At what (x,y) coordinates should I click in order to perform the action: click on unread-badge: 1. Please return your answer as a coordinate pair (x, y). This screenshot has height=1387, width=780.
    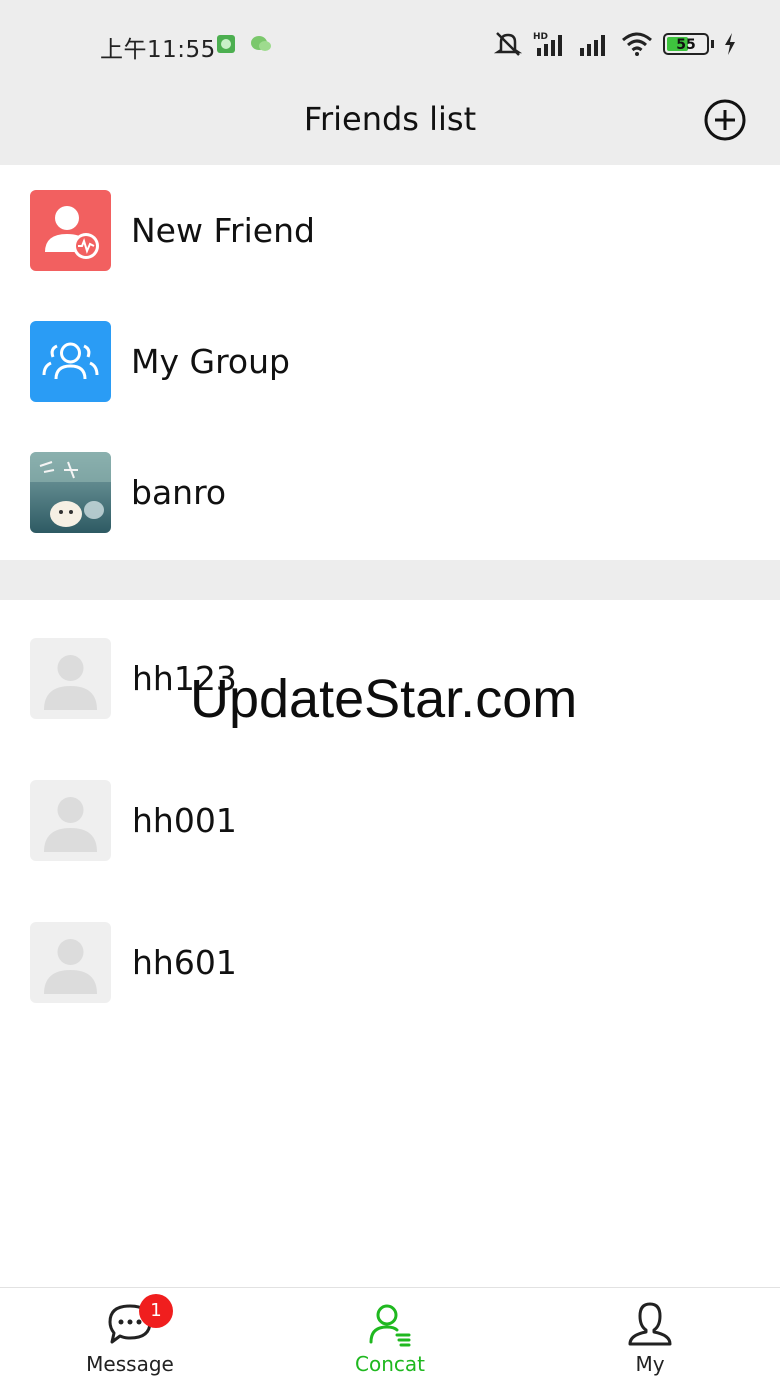
    Looking at the image, I should click on (156, 1311).